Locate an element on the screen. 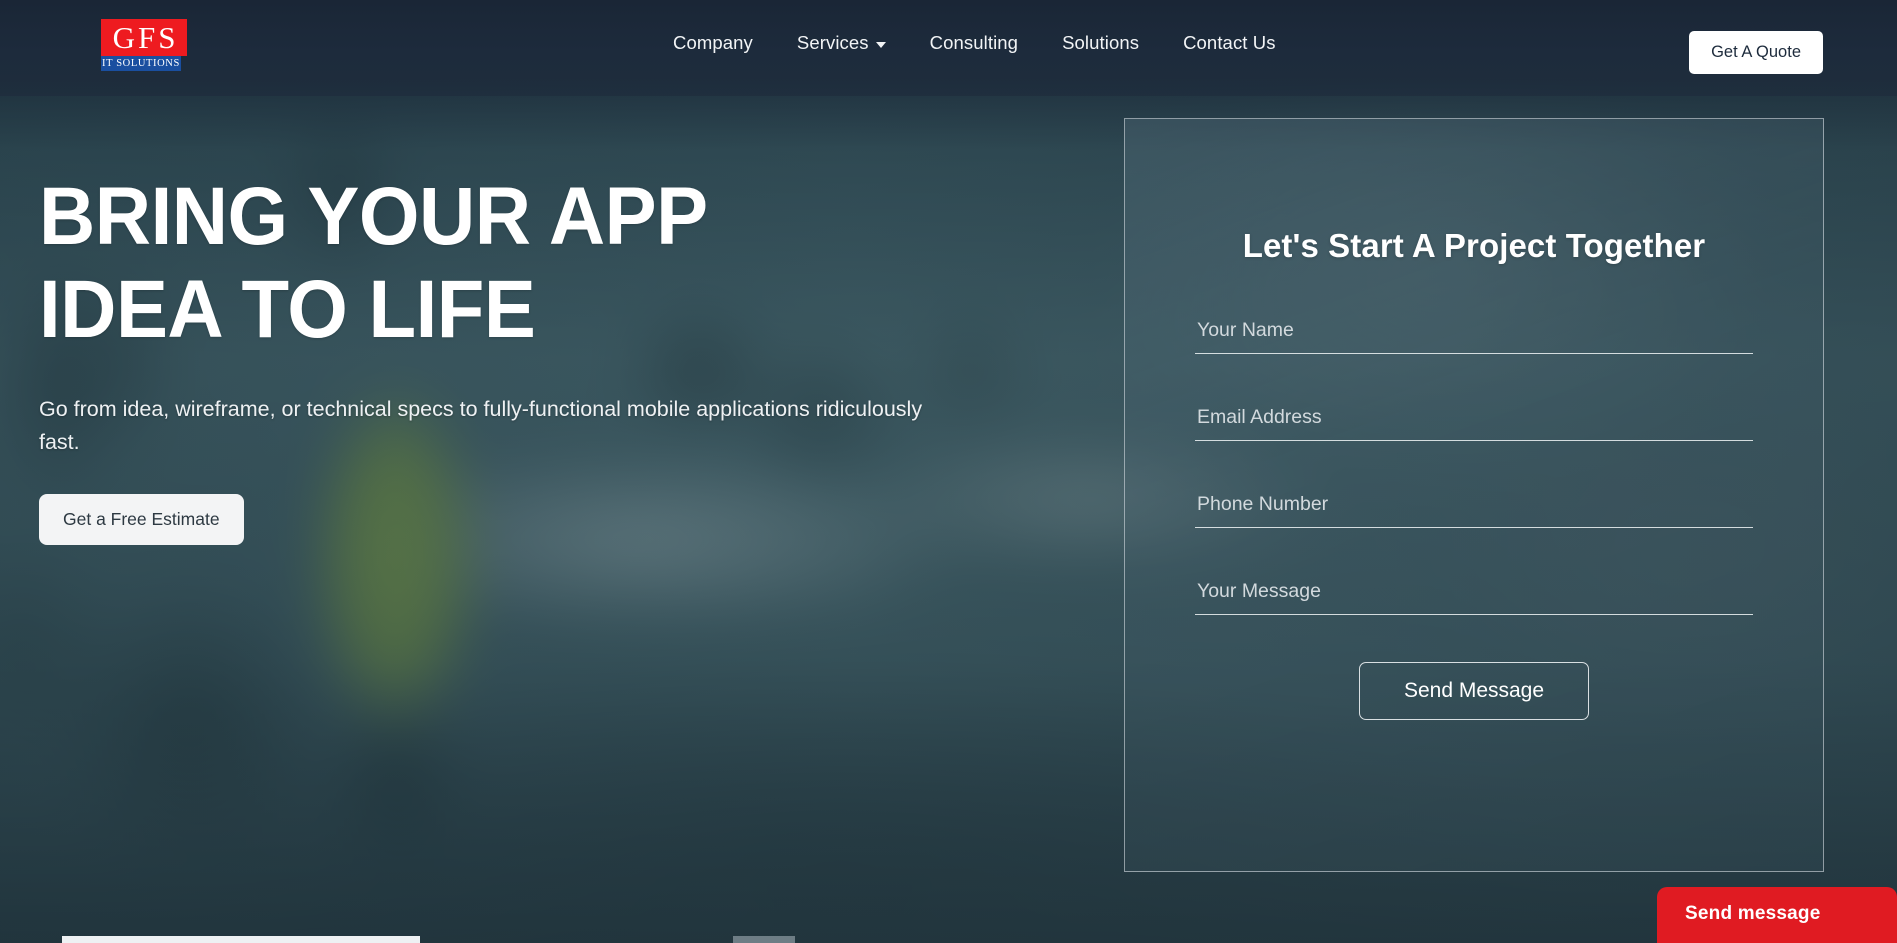 The width and height of the screenshot is (1897, 943). your-name-input is located at coordinates (1474, 333).